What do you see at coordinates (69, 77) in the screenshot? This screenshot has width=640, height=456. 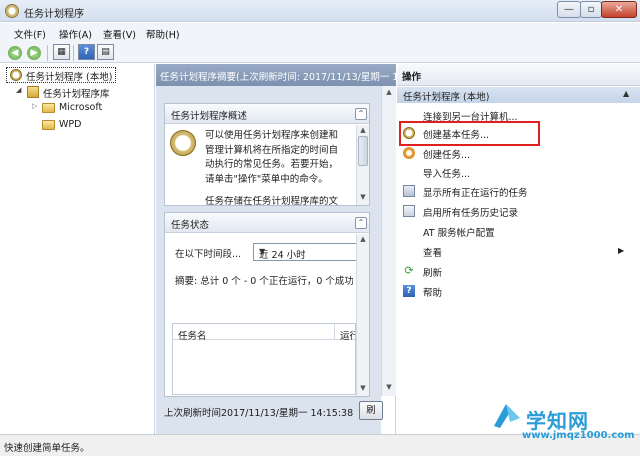 I see `tree-item-label: 任务计划程序 (本地)` at bounding box center [69, 77].